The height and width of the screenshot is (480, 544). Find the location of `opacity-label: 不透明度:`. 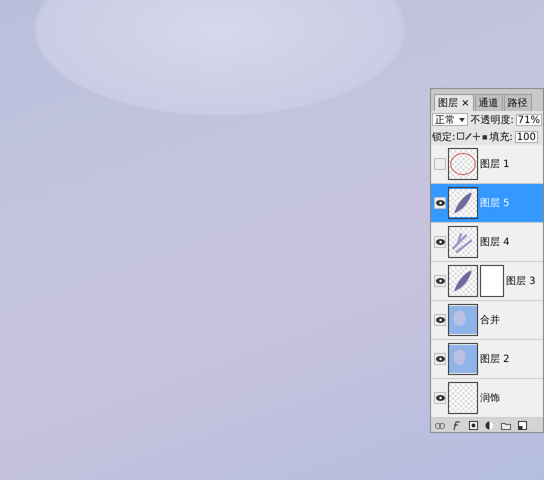

opacity-label: 不透明度: is located at coordinates (492, 120).